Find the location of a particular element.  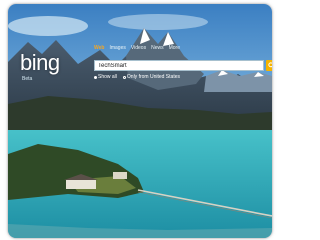

option-only-united-states: Only from United States is located at coordinates (151, 77).